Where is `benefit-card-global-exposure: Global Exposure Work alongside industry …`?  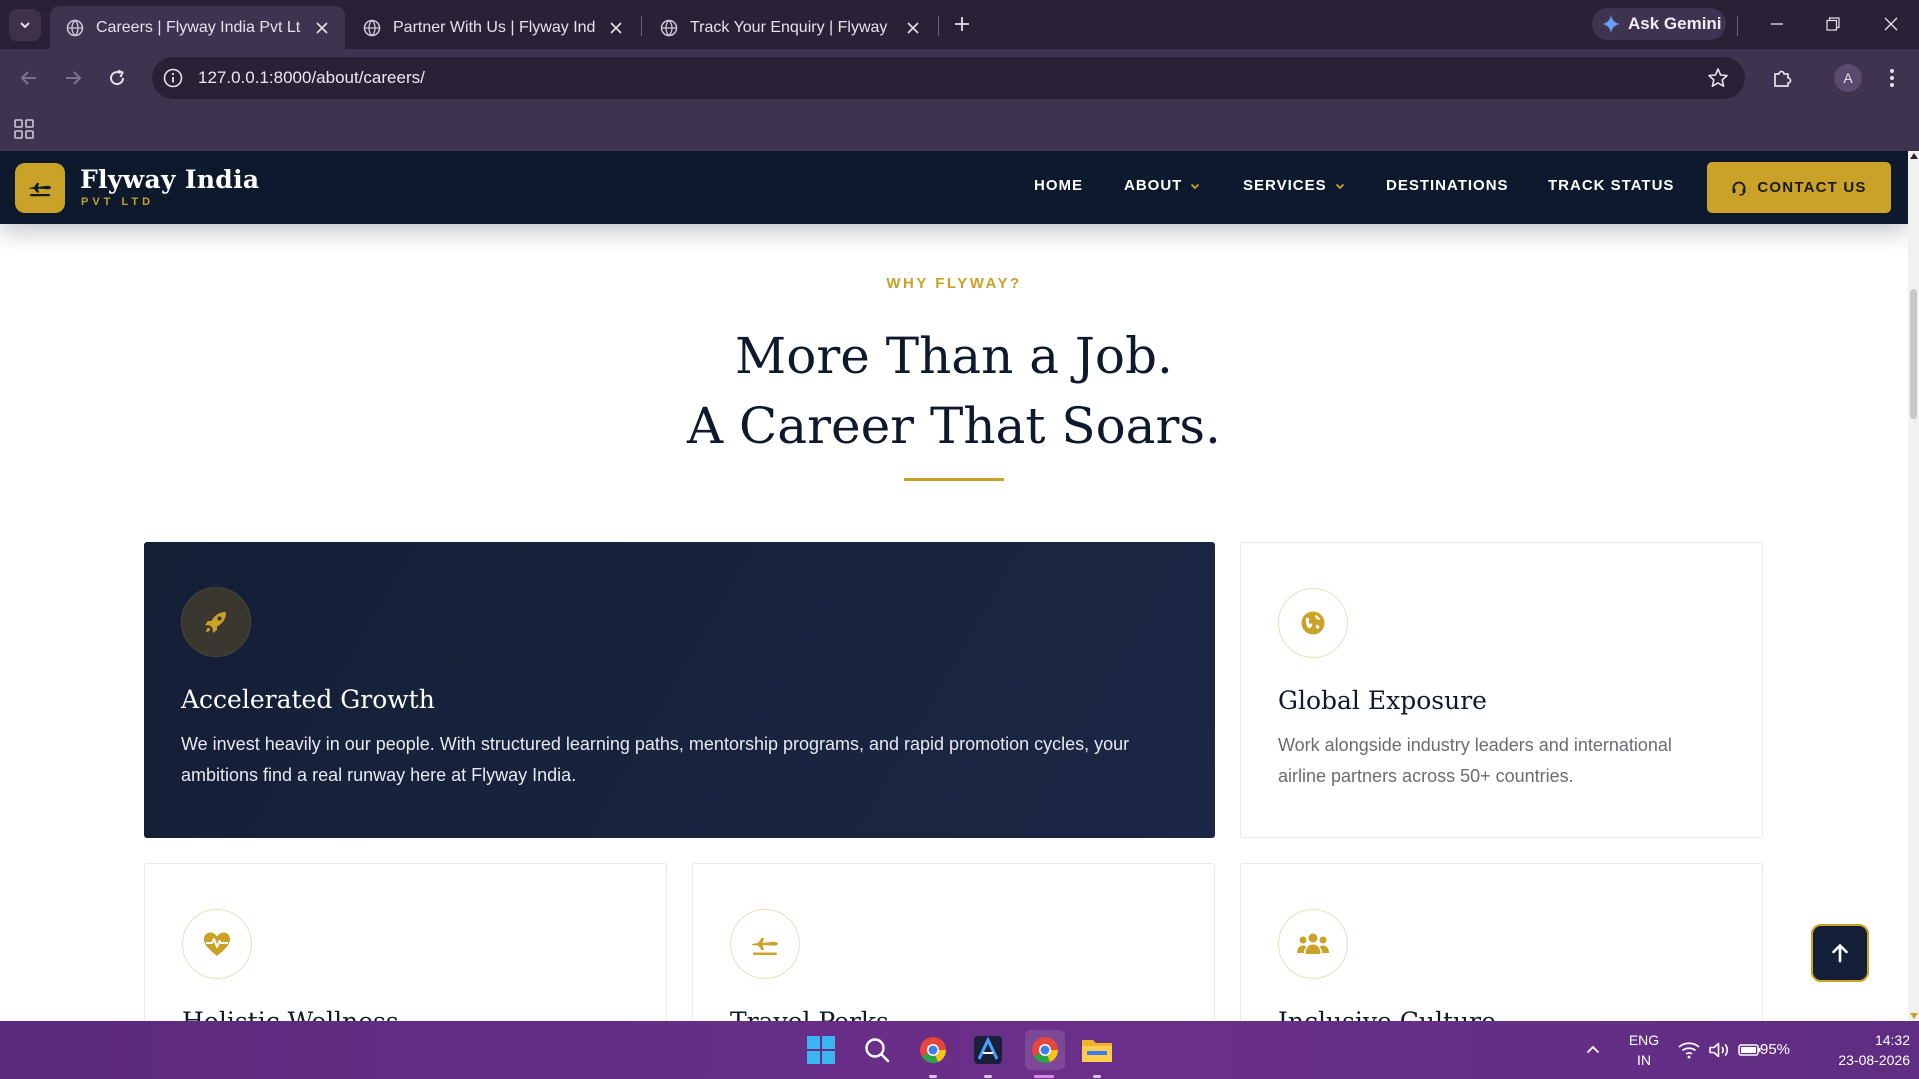 benefit-card-global-exposure: Global Exposure Work alongside industry … is located at coordinates (1501, 690).